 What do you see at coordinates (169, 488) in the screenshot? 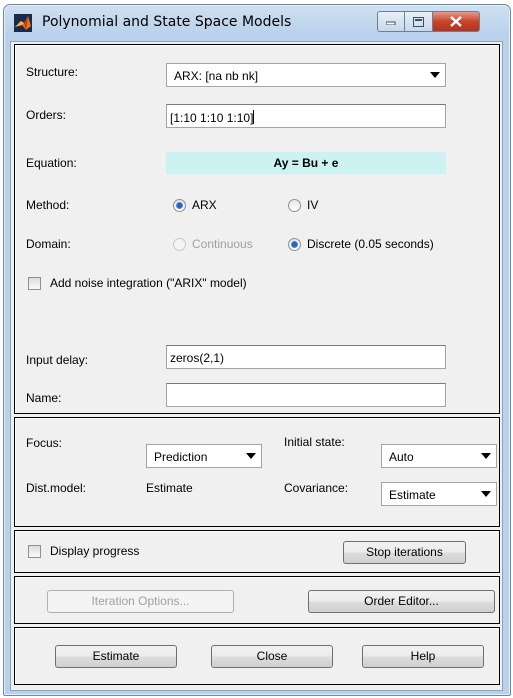
I see `dist-model-value: Estimate` at bounding box center [169, 488].